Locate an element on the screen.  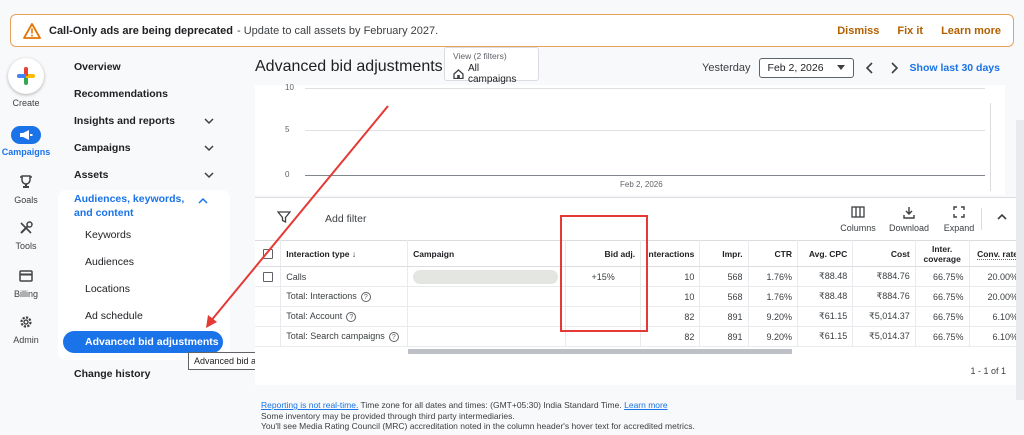
rail-campaigns: Campaigns is located at coordinates (26, 141).